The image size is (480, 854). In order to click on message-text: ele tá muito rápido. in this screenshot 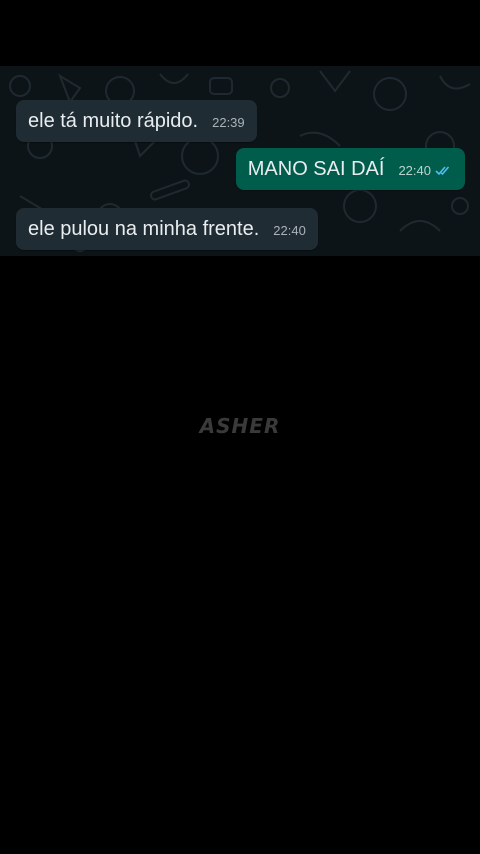, I will do `click(113, 121)`.